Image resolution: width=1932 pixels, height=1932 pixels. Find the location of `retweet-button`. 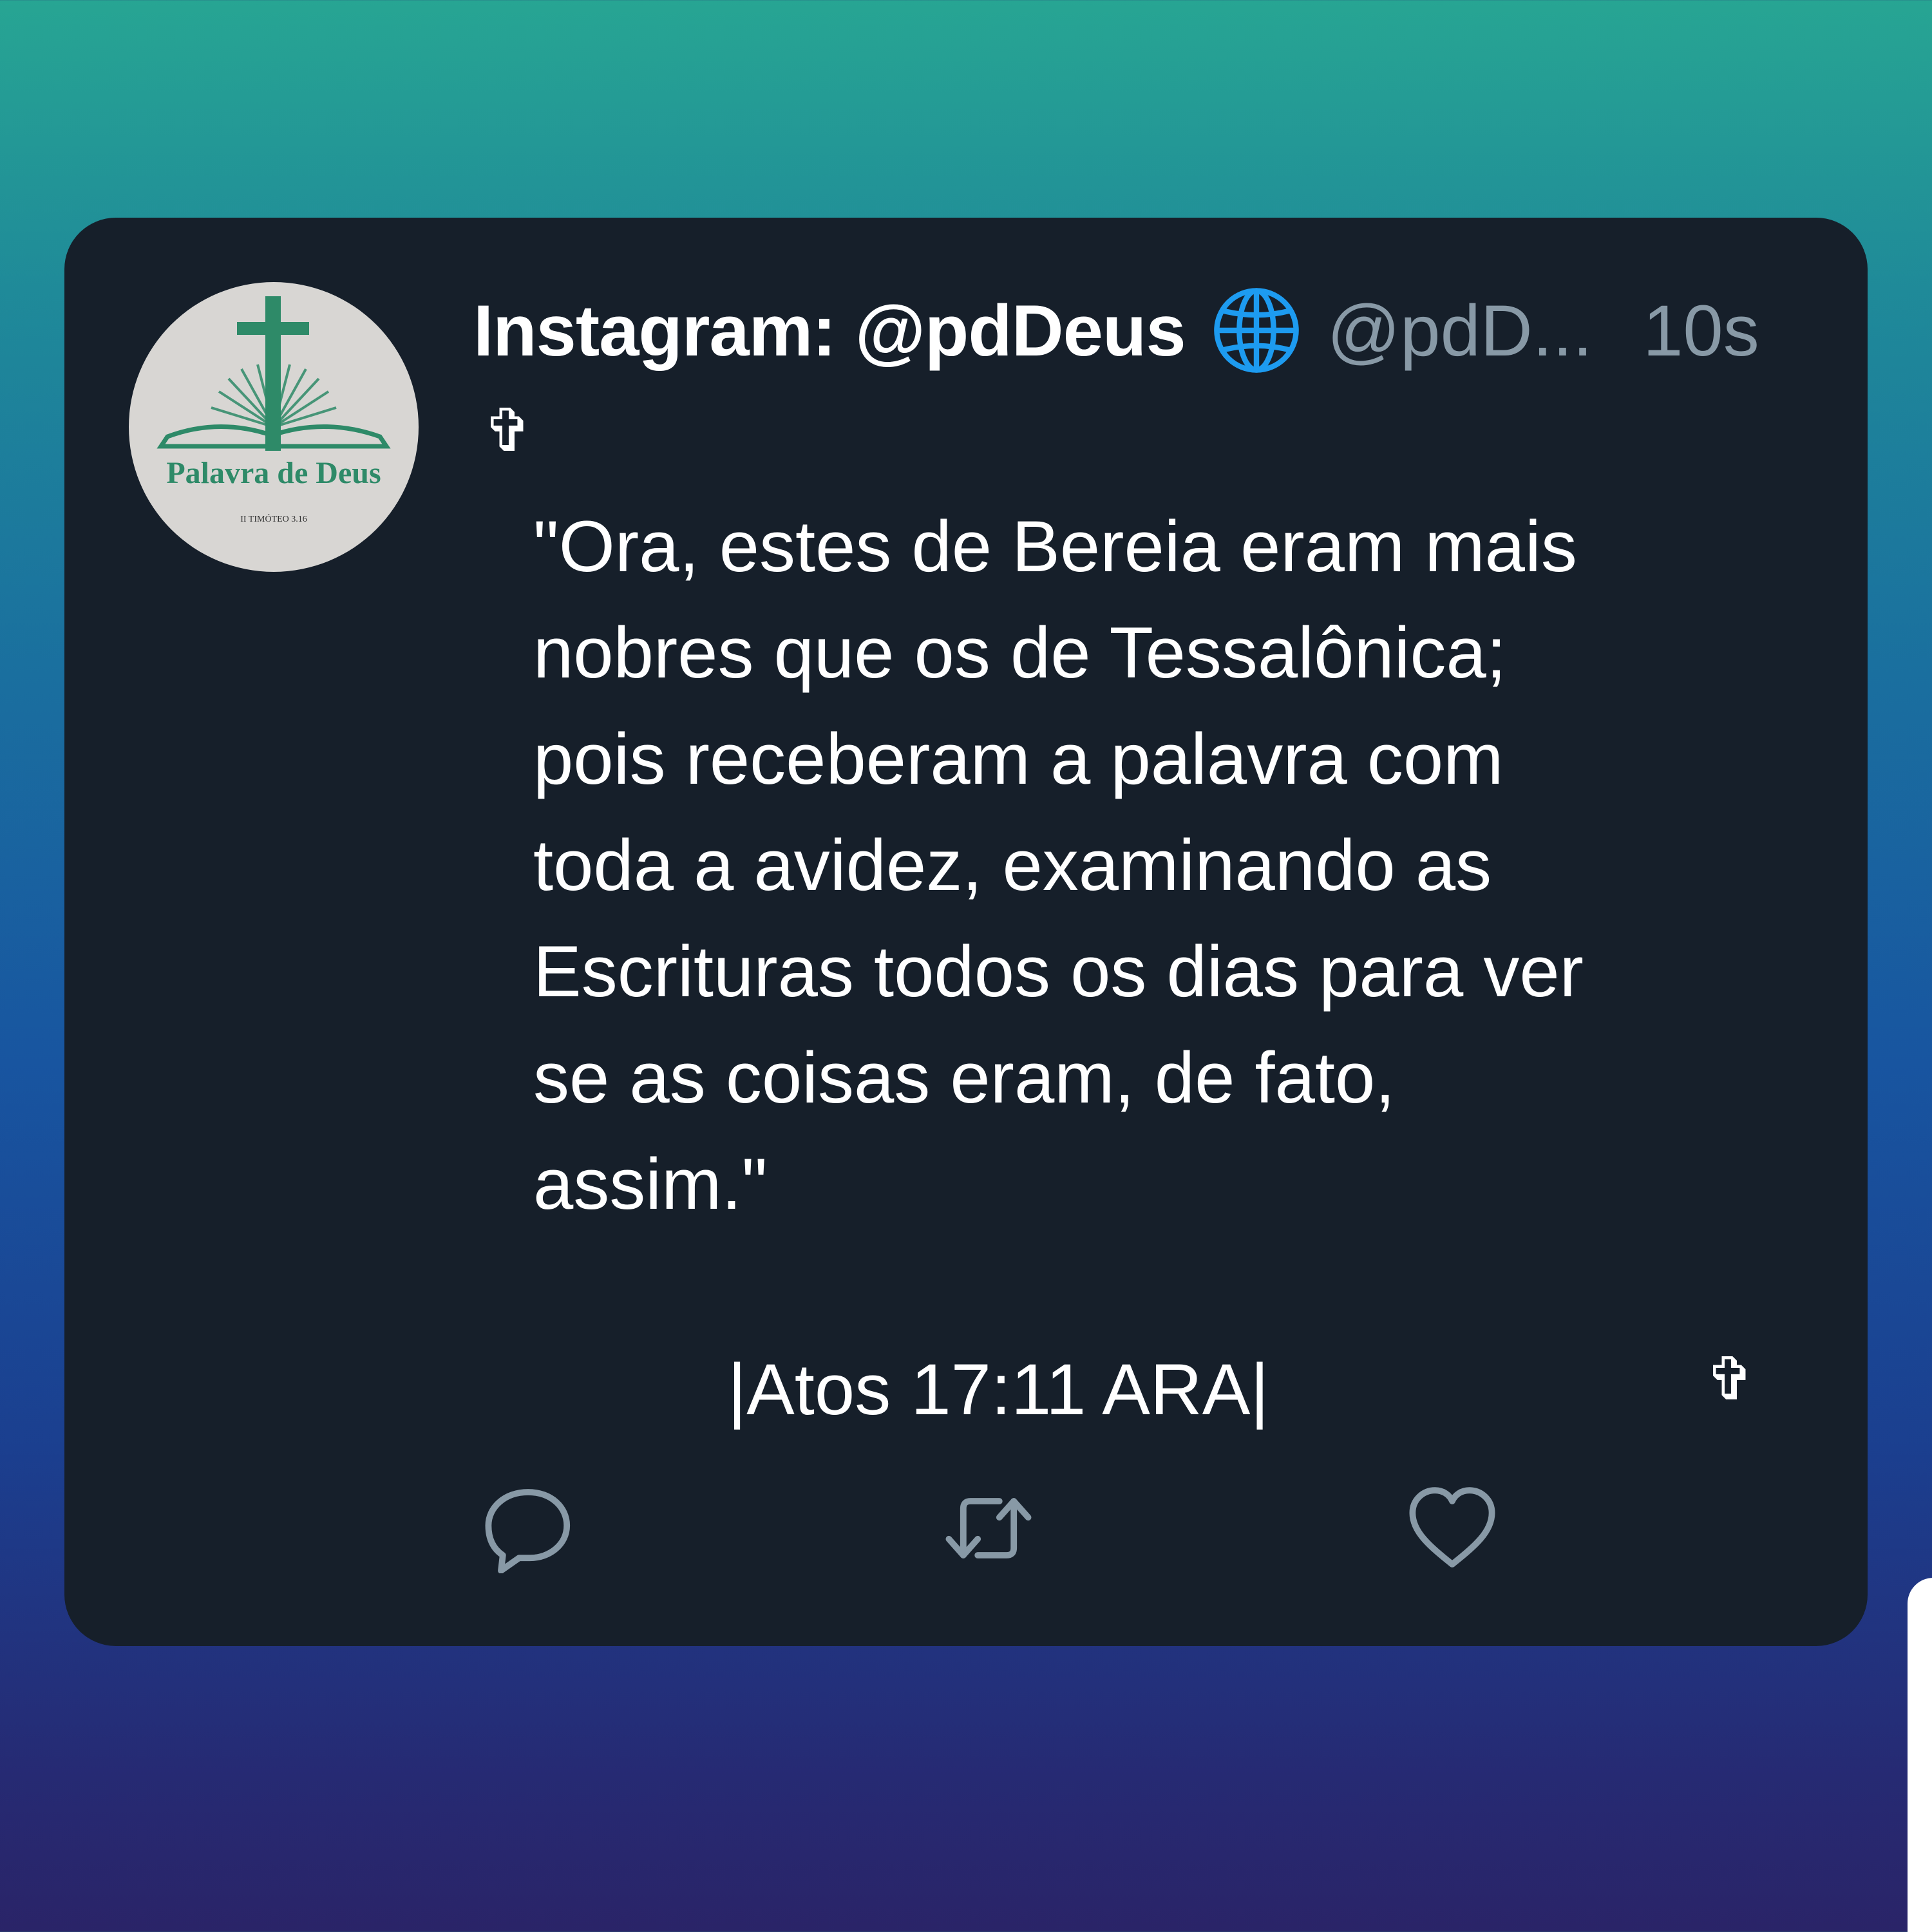

retweet-button is located at coordinates (988, 1528).